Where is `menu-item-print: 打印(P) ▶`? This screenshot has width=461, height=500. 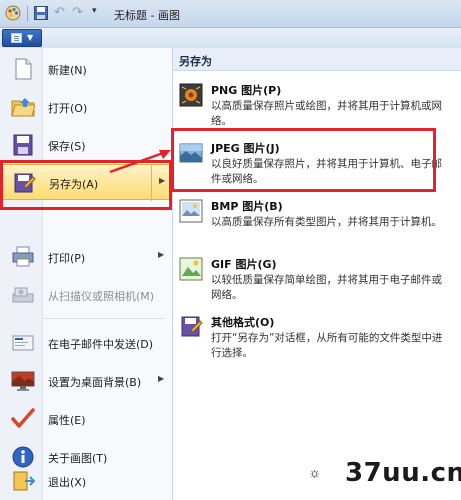
menu-item-print: 打印(P) ▶ is located at coordinates (86, 257).